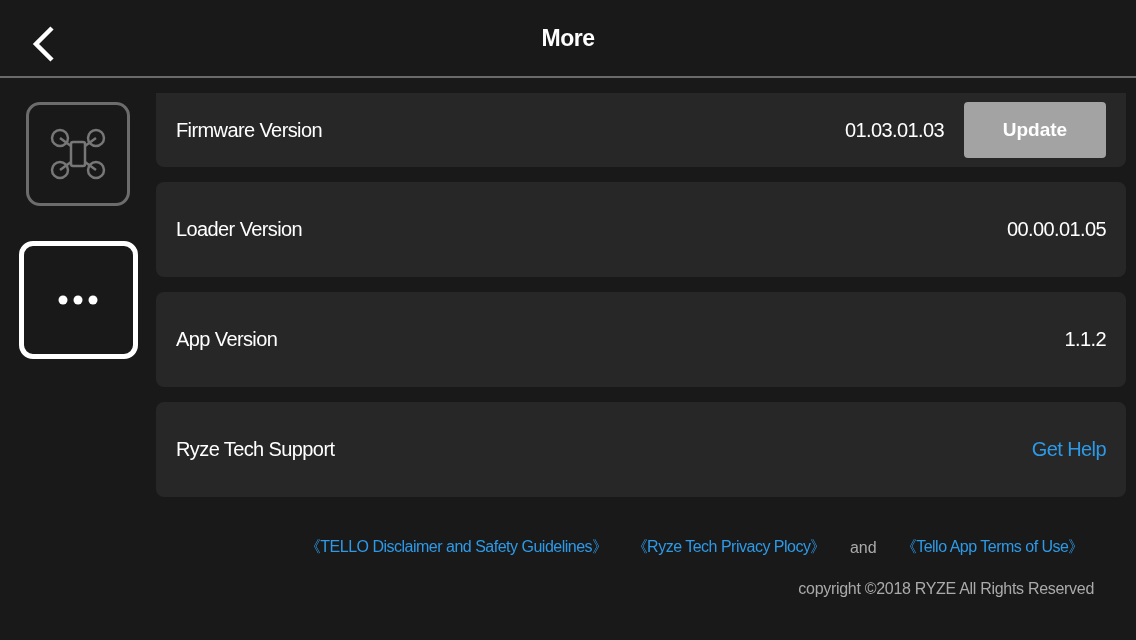 The image size is (1136, 640). I want to click on policy-link: 《Tello App Terms of Use》, so click(992, 547).